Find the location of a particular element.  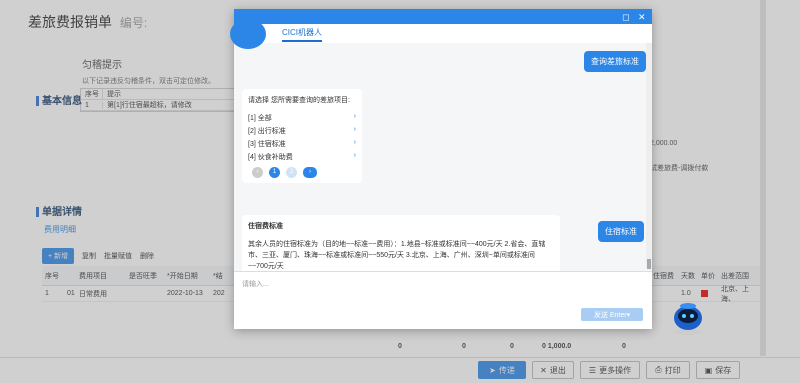

tab-cici-bot: CICI机器人 is located at coordinates (302, 34).